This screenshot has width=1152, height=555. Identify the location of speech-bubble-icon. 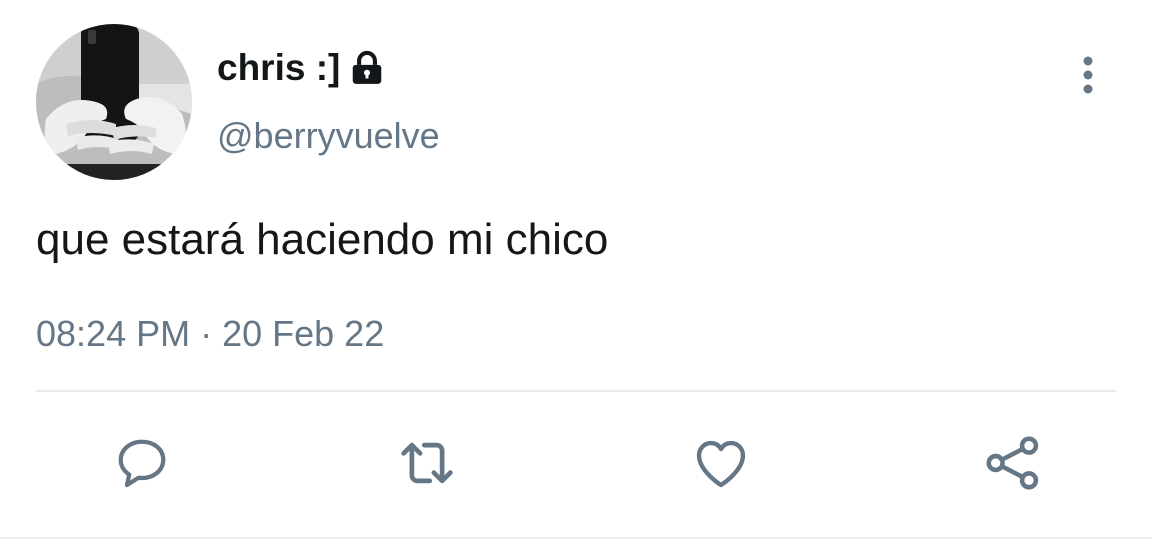
(142, 463).